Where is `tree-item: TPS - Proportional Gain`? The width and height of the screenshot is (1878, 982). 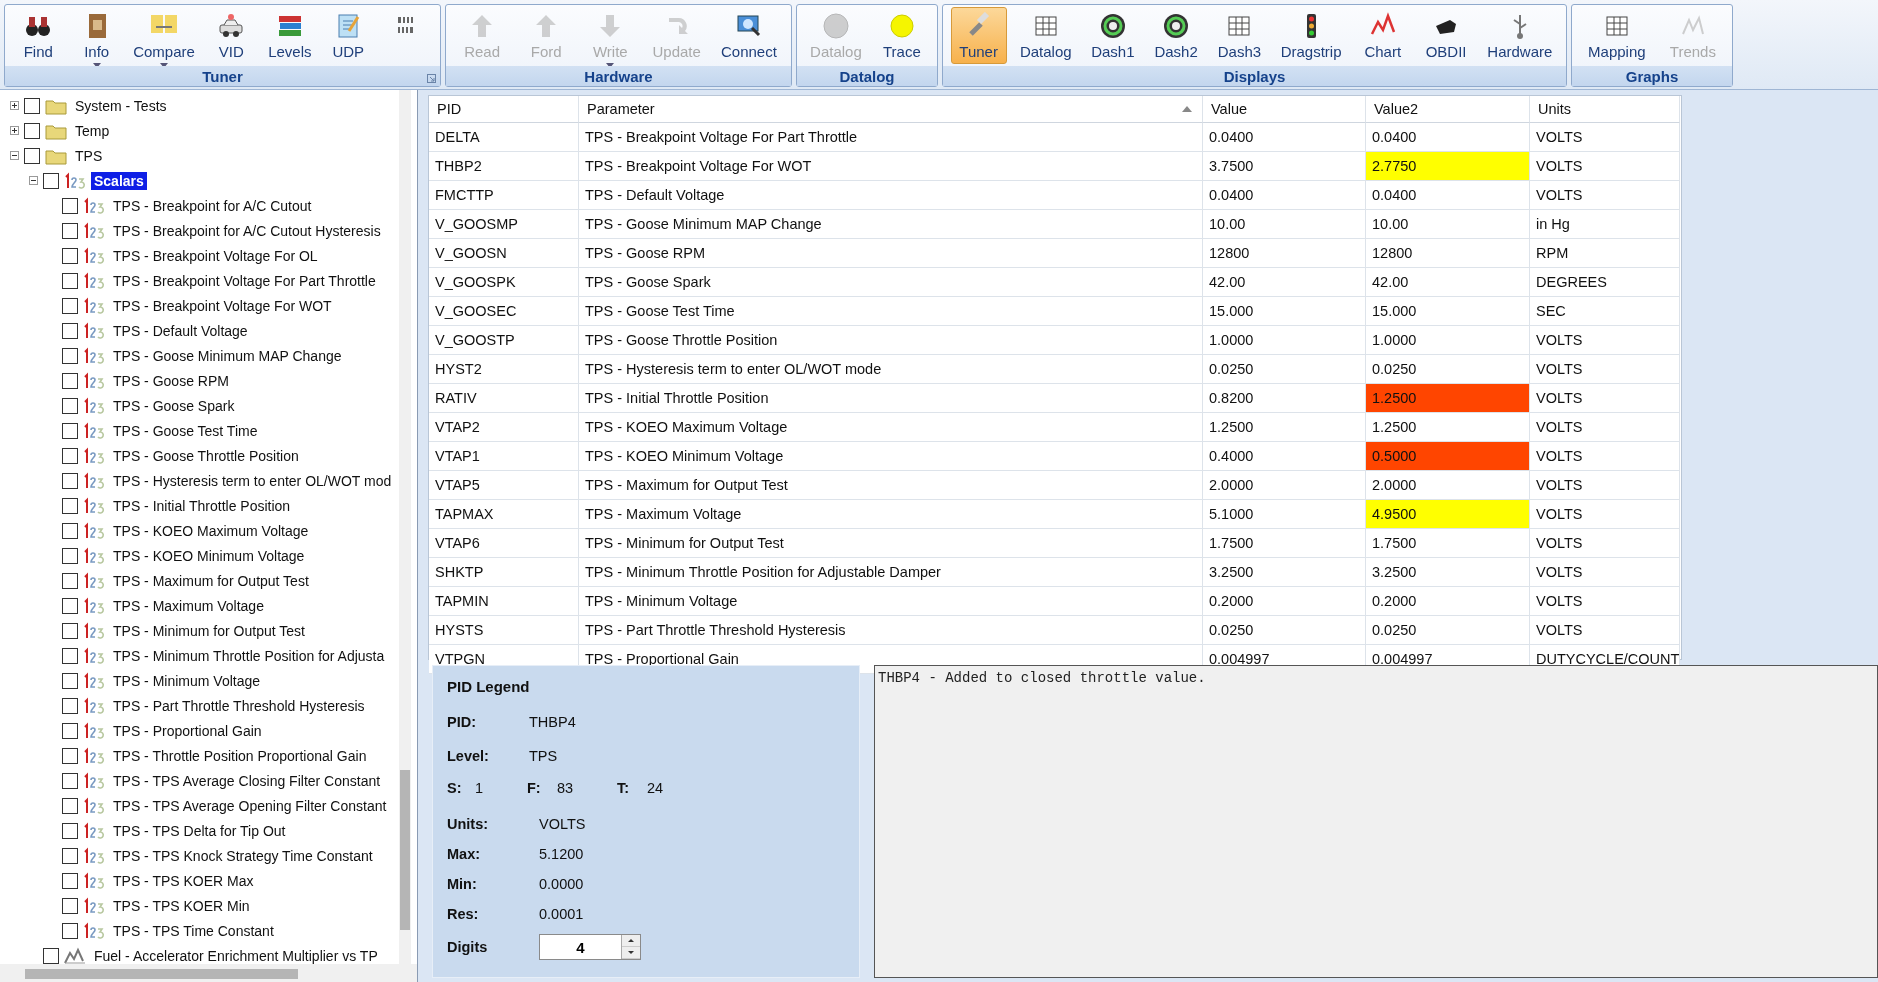 tree-item: TPS - Proportional Gain is located at coordinates (187, 730).